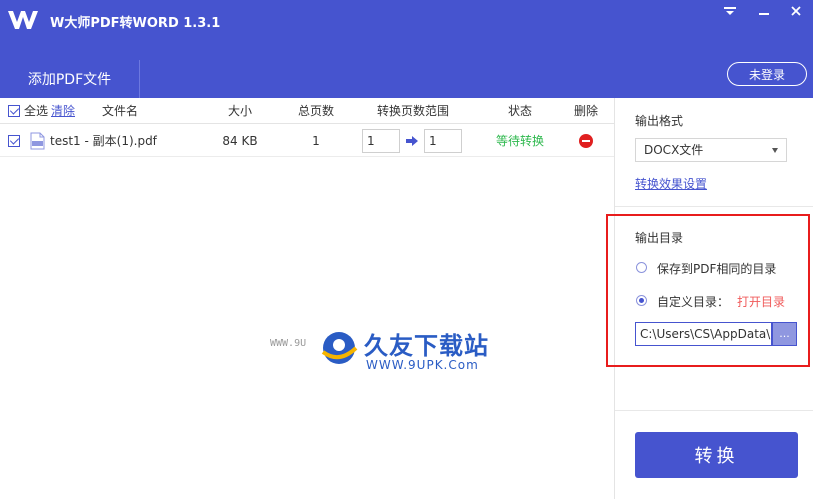  I want to click on effect-settings-link: 转换效果设置, so click(671, 183).